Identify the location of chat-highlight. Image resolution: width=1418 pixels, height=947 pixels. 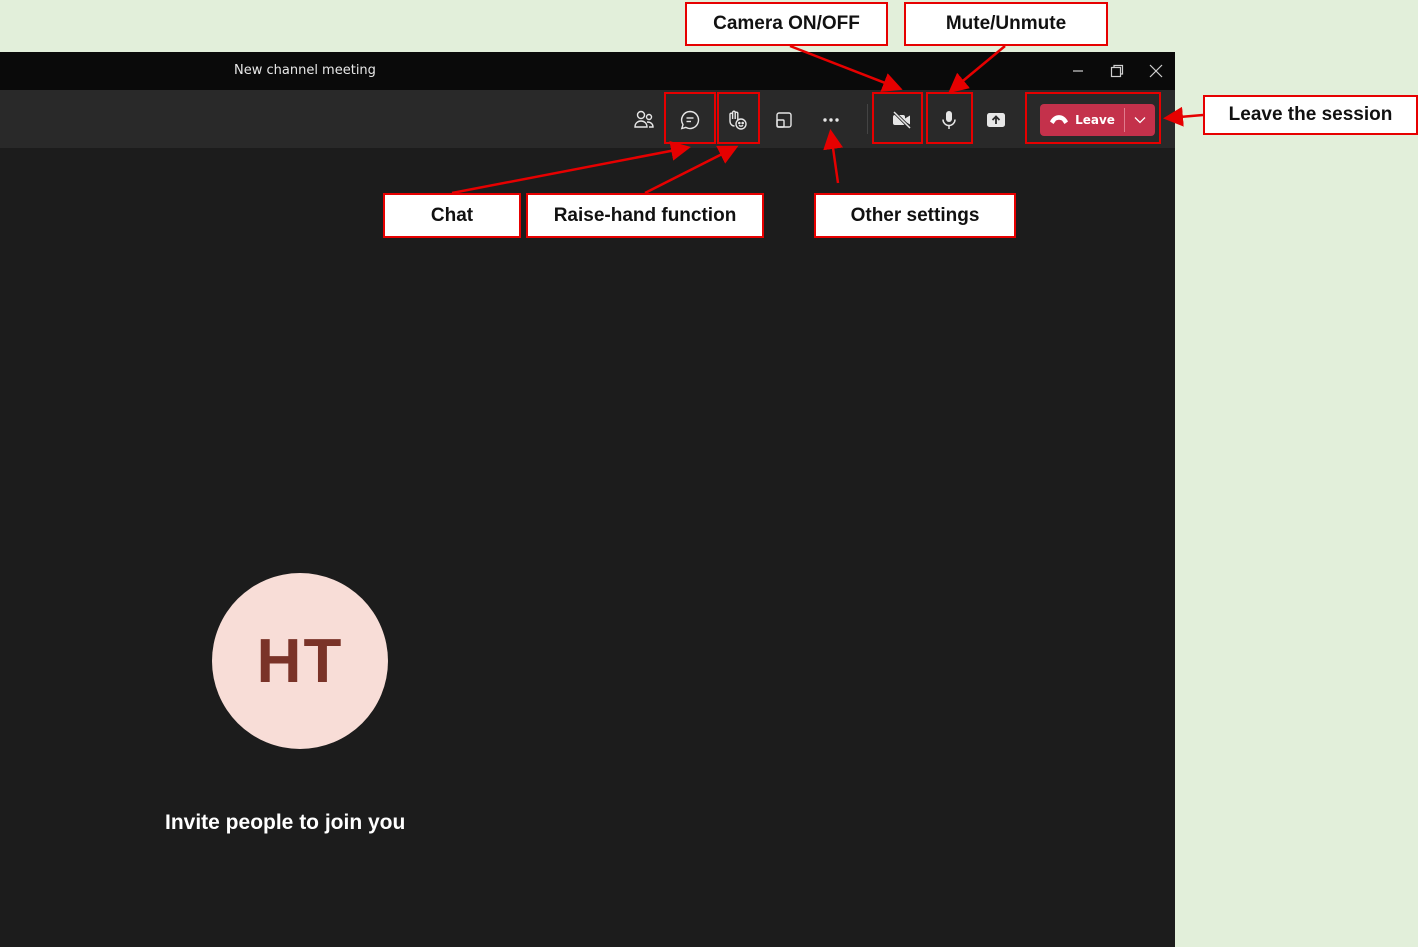
(690, 118).